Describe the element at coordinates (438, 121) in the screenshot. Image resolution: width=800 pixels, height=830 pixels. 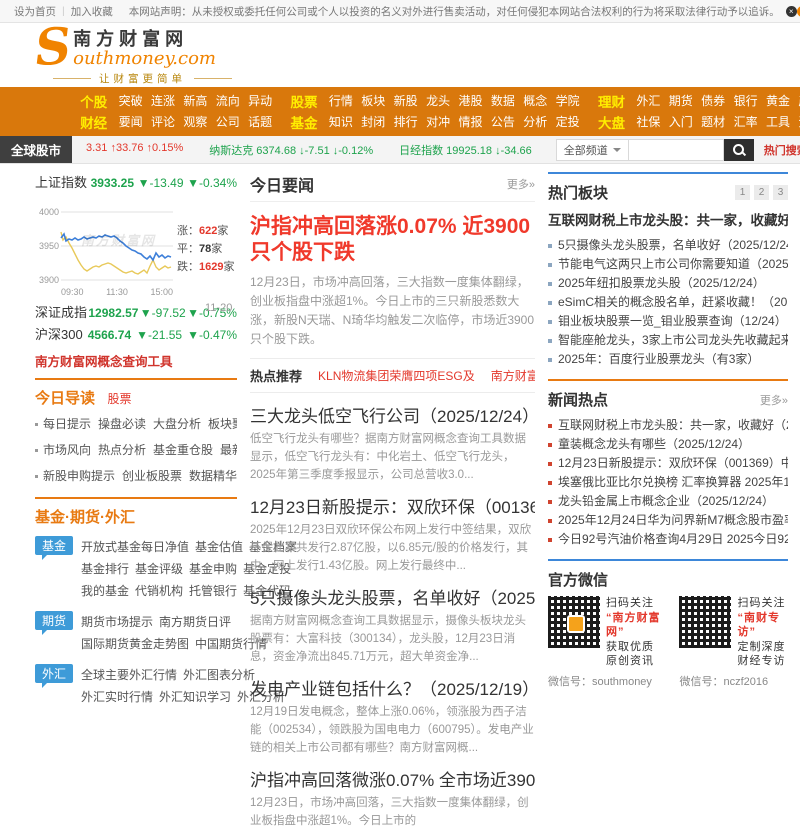
I see `nav-item: 对冲` at that location.